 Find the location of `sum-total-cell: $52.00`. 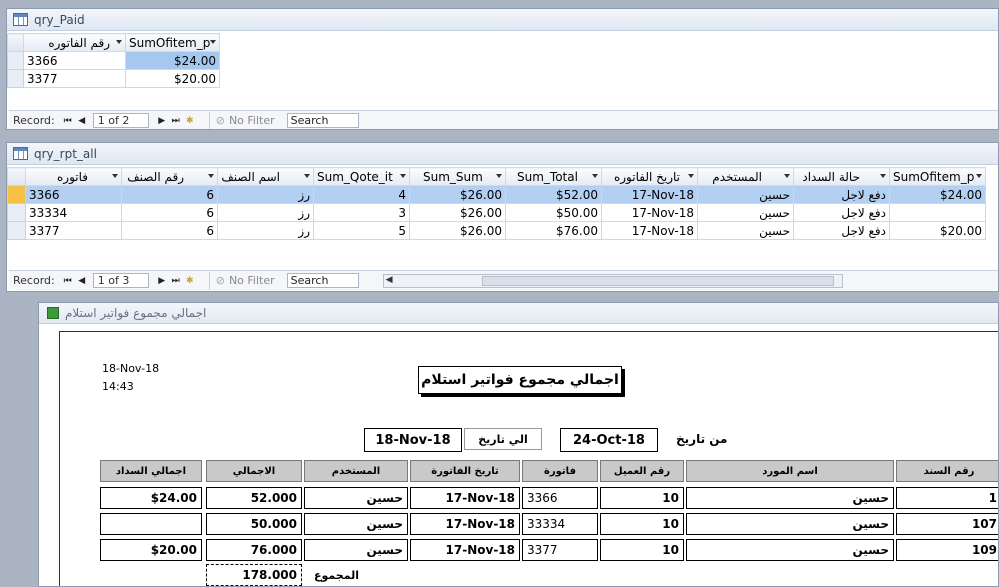

sum-total-cell: $52.00 is located at coordinates (553, 194).